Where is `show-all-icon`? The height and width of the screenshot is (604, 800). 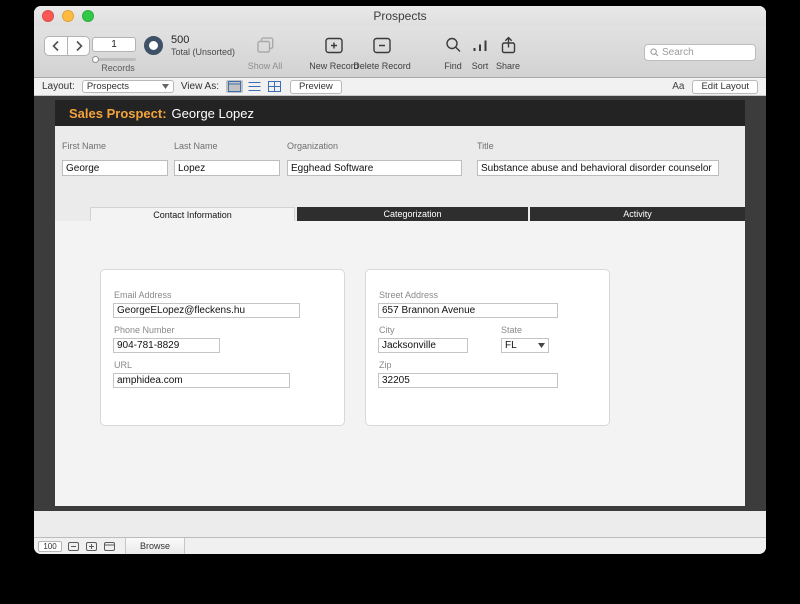 show-all-icon is located at coordinates (265, 45).